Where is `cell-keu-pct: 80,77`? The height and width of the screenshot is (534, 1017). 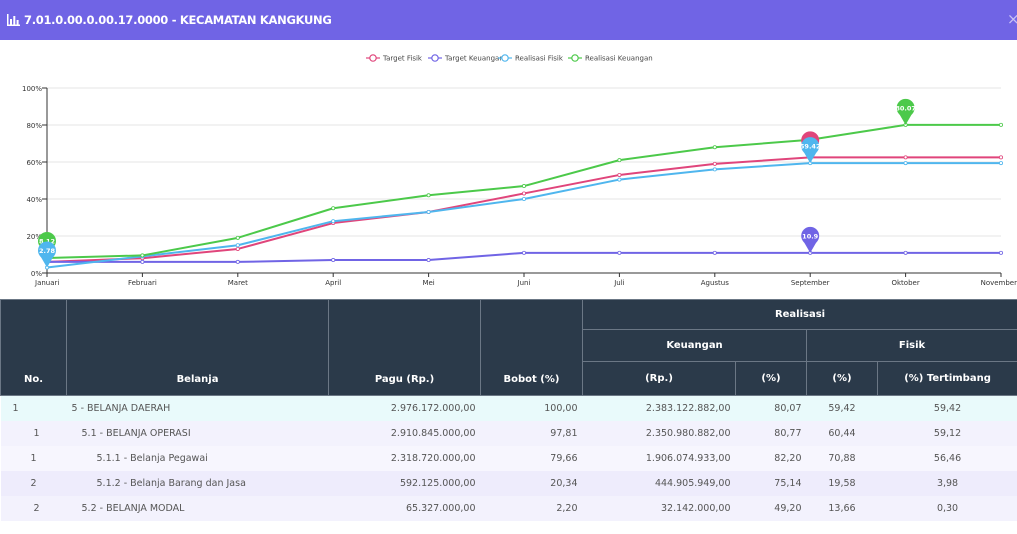
cell-keu-pct: 80,77 is located at coordinates (771, 433).